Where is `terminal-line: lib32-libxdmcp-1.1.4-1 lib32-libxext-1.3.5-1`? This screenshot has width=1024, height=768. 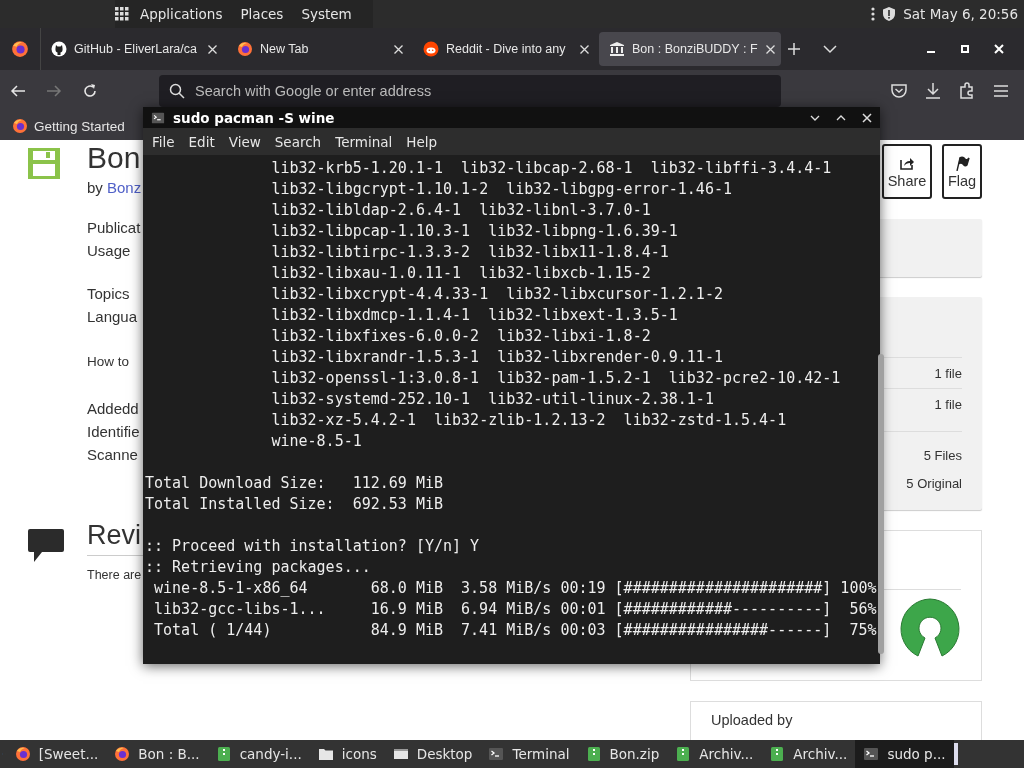 terminal-line: lib32-libxdmcp-1.1.4-1 lib32-libxext-1.3.5-1 is located at coordinates (474, 315).